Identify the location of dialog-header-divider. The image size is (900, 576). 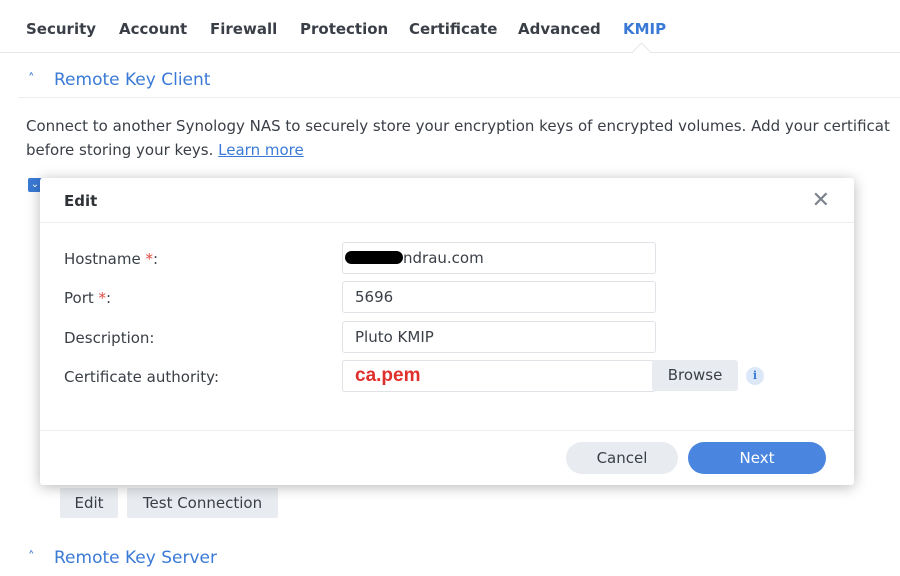
(447, 222).